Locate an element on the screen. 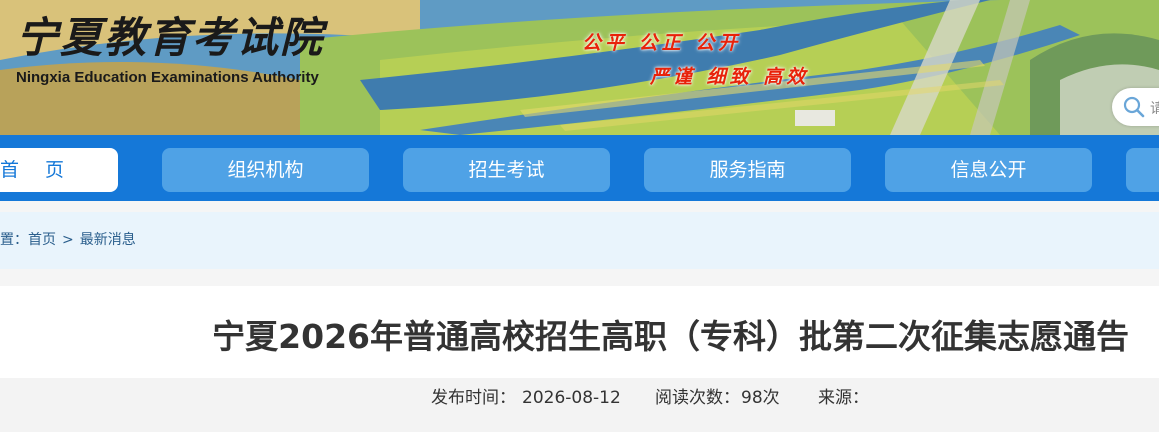 The height and width of the screenshot is (432, 1159). view-count-value: 98次 is located at coordinates (760, 398).